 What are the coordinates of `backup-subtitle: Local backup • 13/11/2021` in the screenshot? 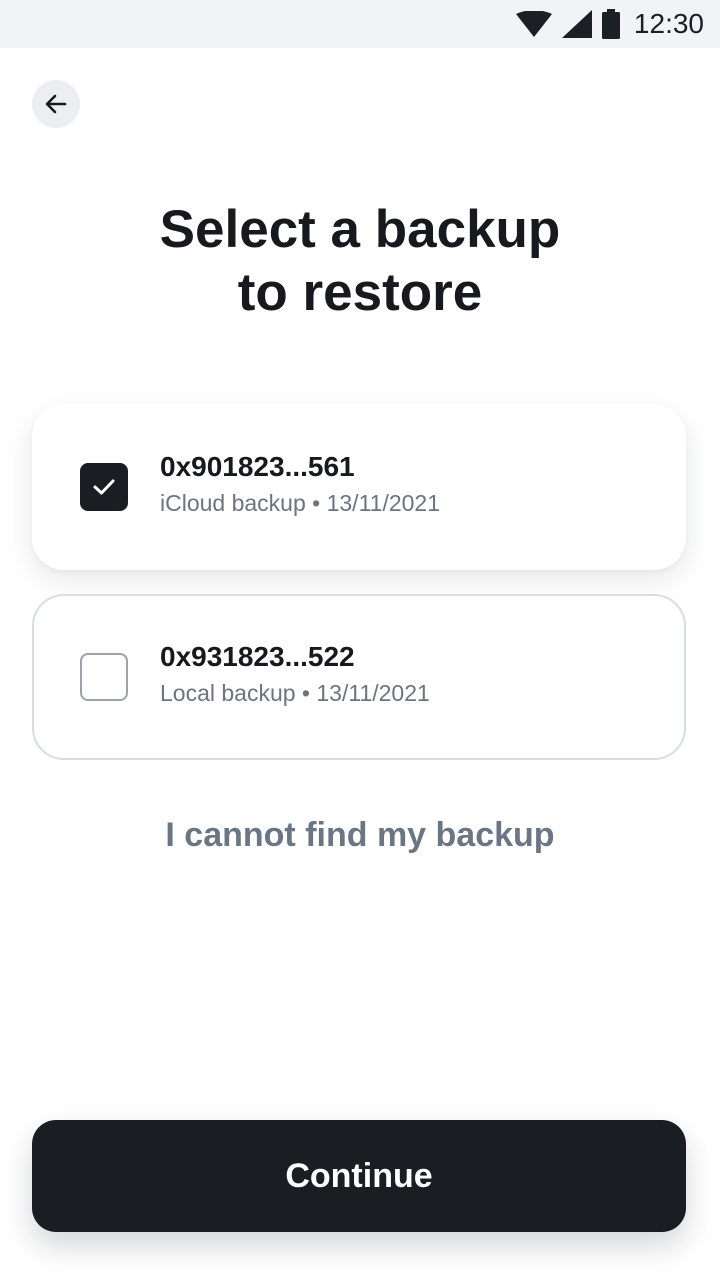 It's located at (295, 693).